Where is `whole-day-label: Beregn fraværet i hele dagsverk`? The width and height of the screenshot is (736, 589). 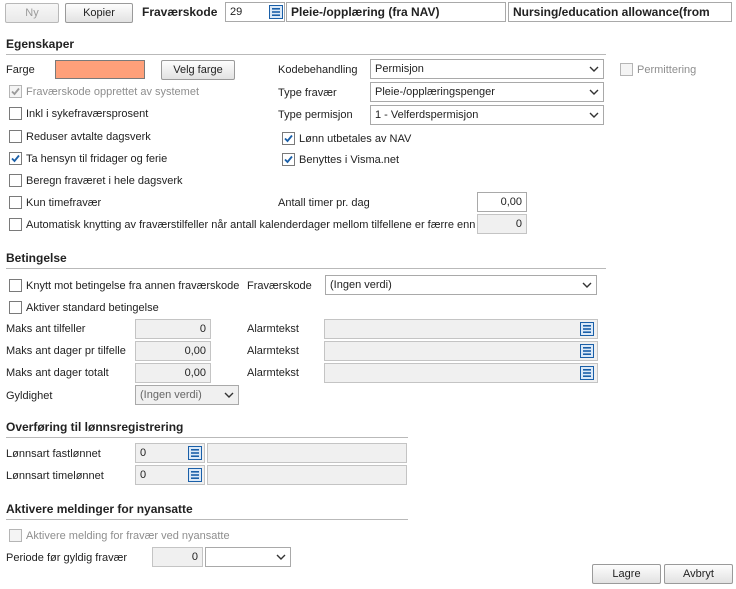
whole-day-label: Beregn fraværet i hele dagsverk is located at coordinates (104, 181).